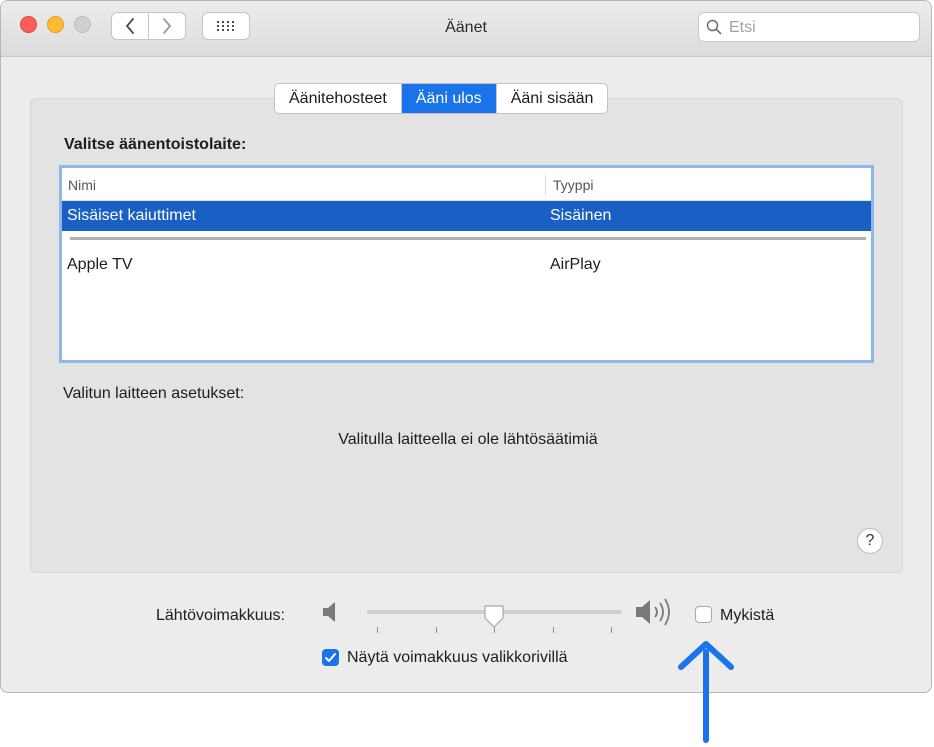 This screenshot has width=934, height=747. I want to click on tab-sound-effects: Äänitehosteet, so click(338, 98).